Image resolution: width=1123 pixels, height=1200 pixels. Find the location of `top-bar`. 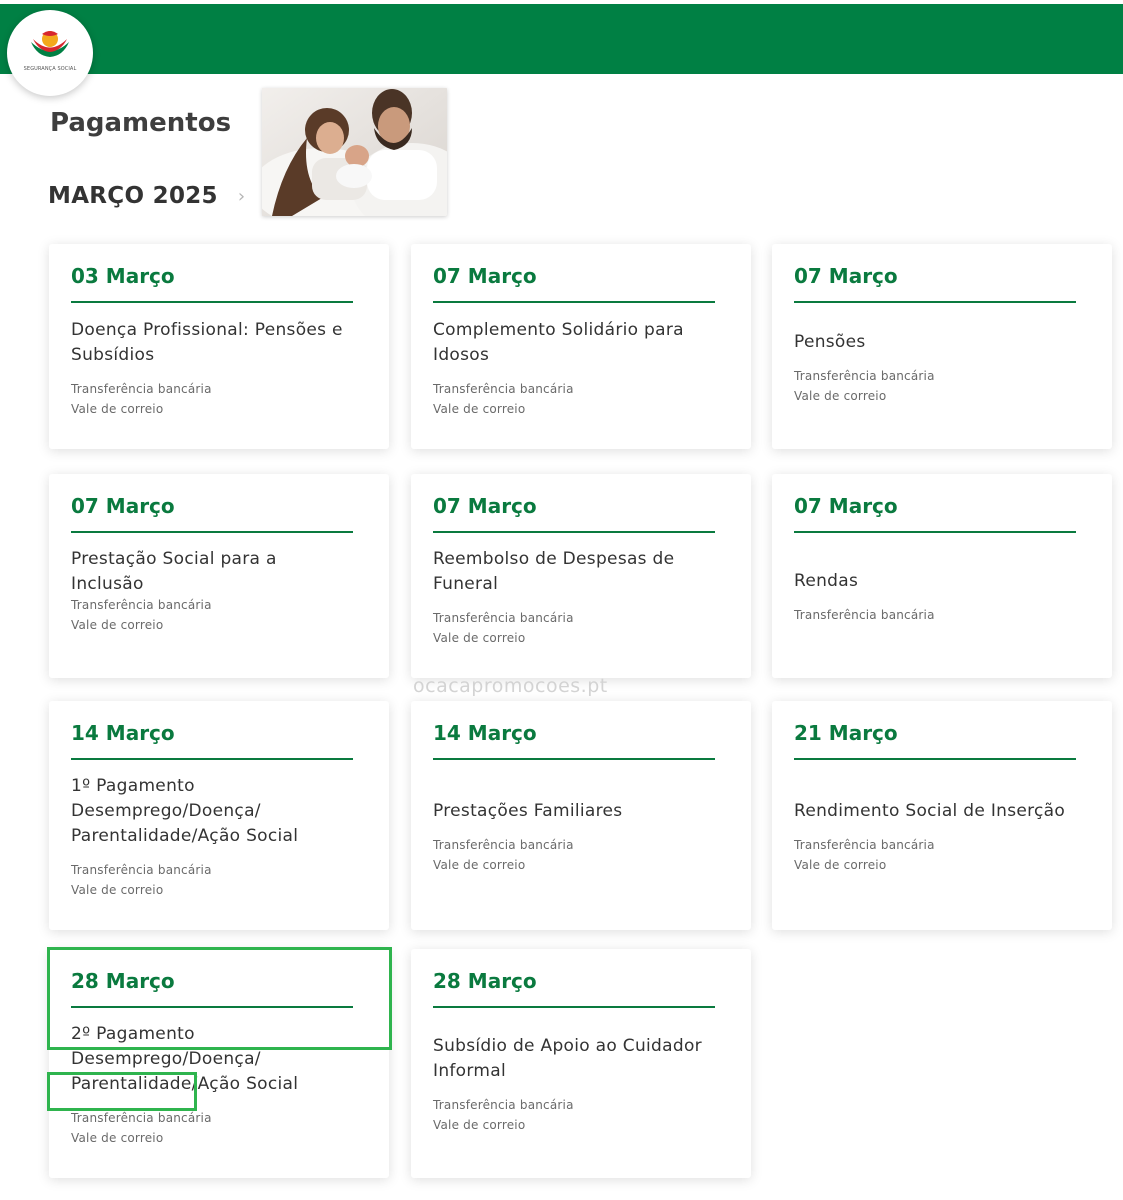

top-bar is located at coordinates (561, 39).